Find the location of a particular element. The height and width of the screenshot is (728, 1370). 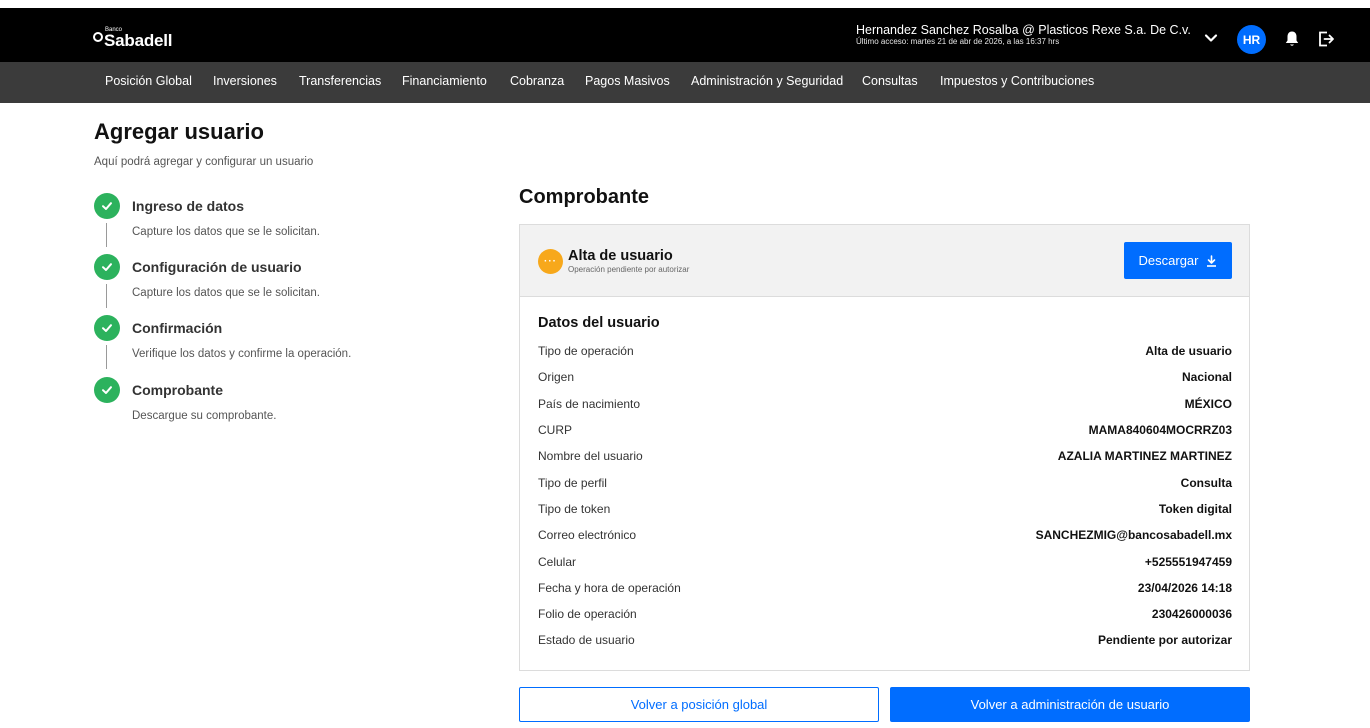

detail-value: SANCHEZMIG@bancosabadell.mx is located at coordinates (1133, 535).